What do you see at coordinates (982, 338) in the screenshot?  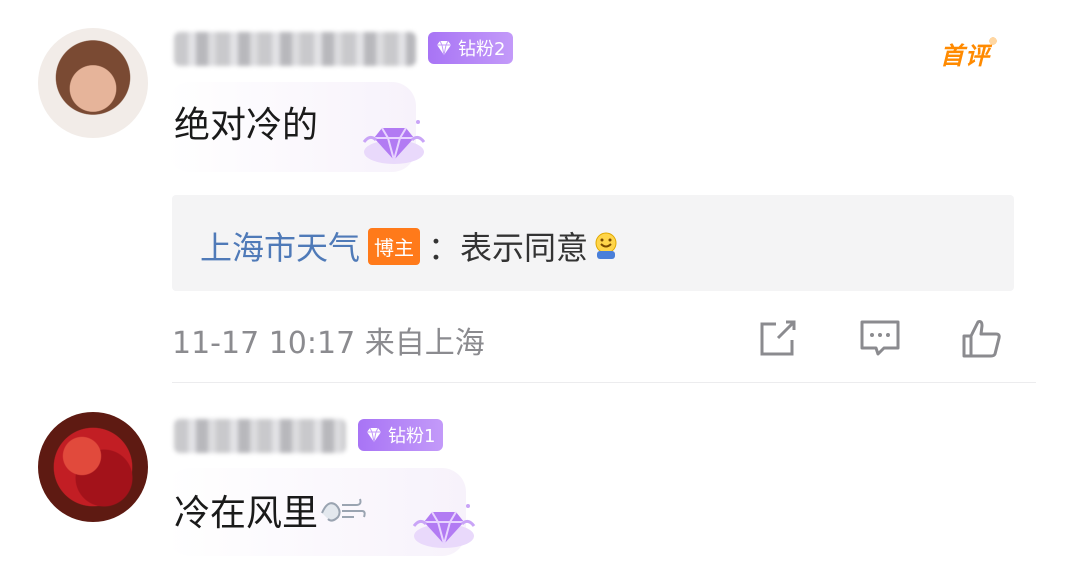 I see `like-icon` at bounding box center [982, 338].